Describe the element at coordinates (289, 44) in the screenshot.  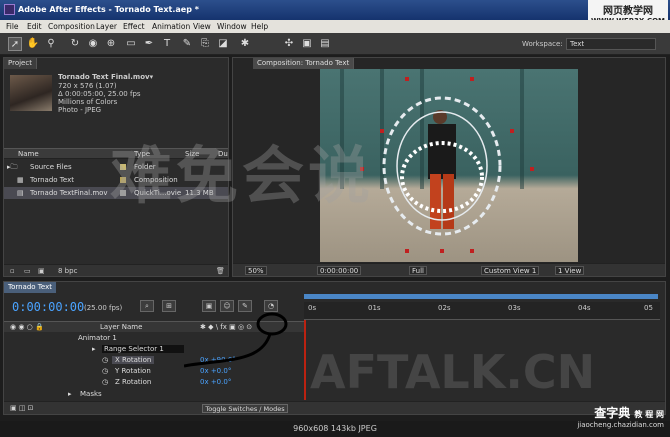
I see `axis-icon: ✣` at that location.